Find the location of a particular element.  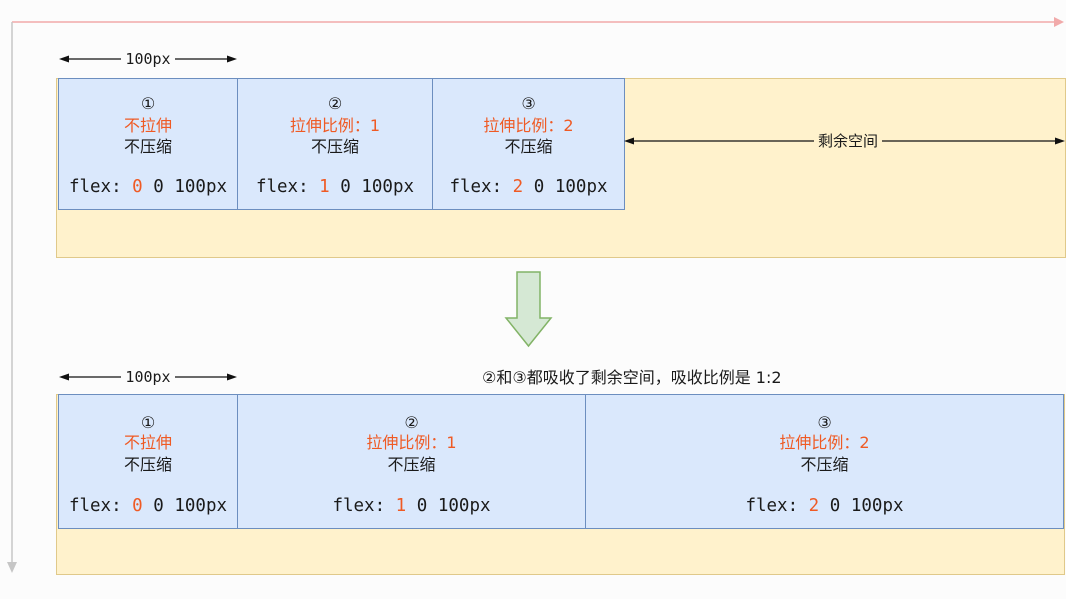

after-caption: ②和③都吸收了剩余空间，吸收比例是 1:2 is located at coordinates (632, 377).